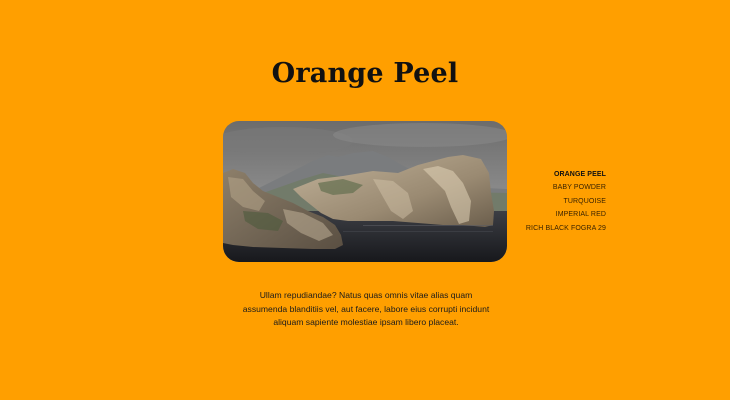  Describe the element at coordinates (365, 191) in the screenshot. I see `hero-image` at that location.